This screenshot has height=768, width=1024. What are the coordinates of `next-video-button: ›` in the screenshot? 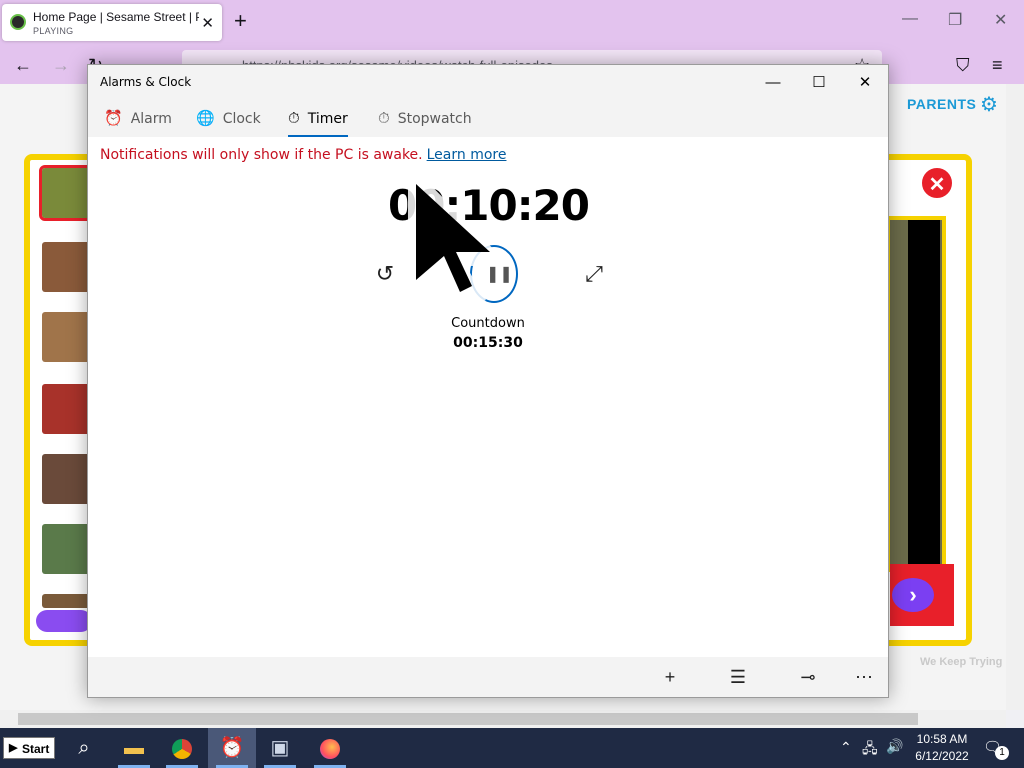 It's located at (922, 595).